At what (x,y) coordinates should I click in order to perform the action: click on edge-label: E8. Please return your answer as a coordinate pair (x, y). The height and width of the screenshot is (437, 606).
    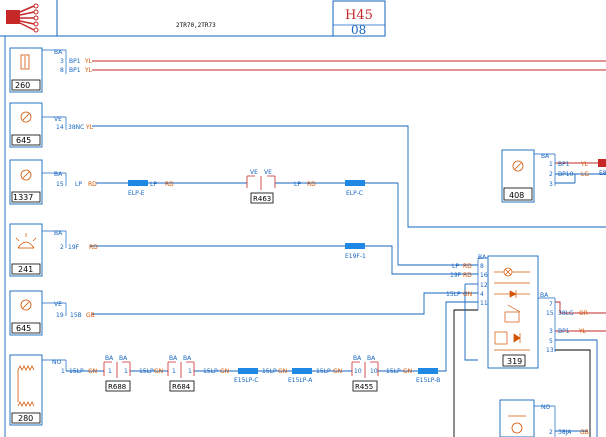
    Looking at the image, I should click on (602, 173).